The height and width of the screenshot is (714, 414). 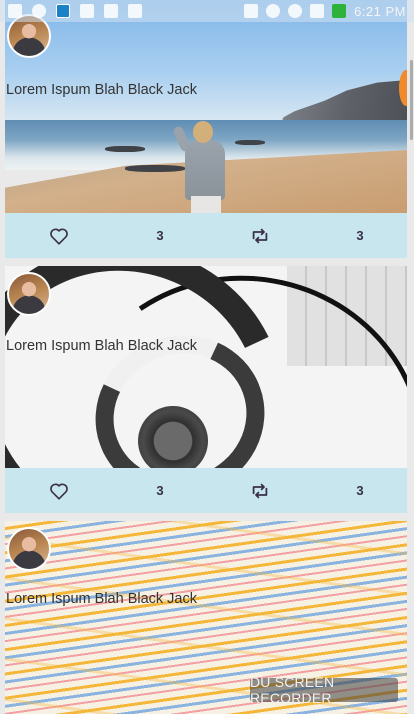 I want to click on scrollbar, so click(x=411, y=100).